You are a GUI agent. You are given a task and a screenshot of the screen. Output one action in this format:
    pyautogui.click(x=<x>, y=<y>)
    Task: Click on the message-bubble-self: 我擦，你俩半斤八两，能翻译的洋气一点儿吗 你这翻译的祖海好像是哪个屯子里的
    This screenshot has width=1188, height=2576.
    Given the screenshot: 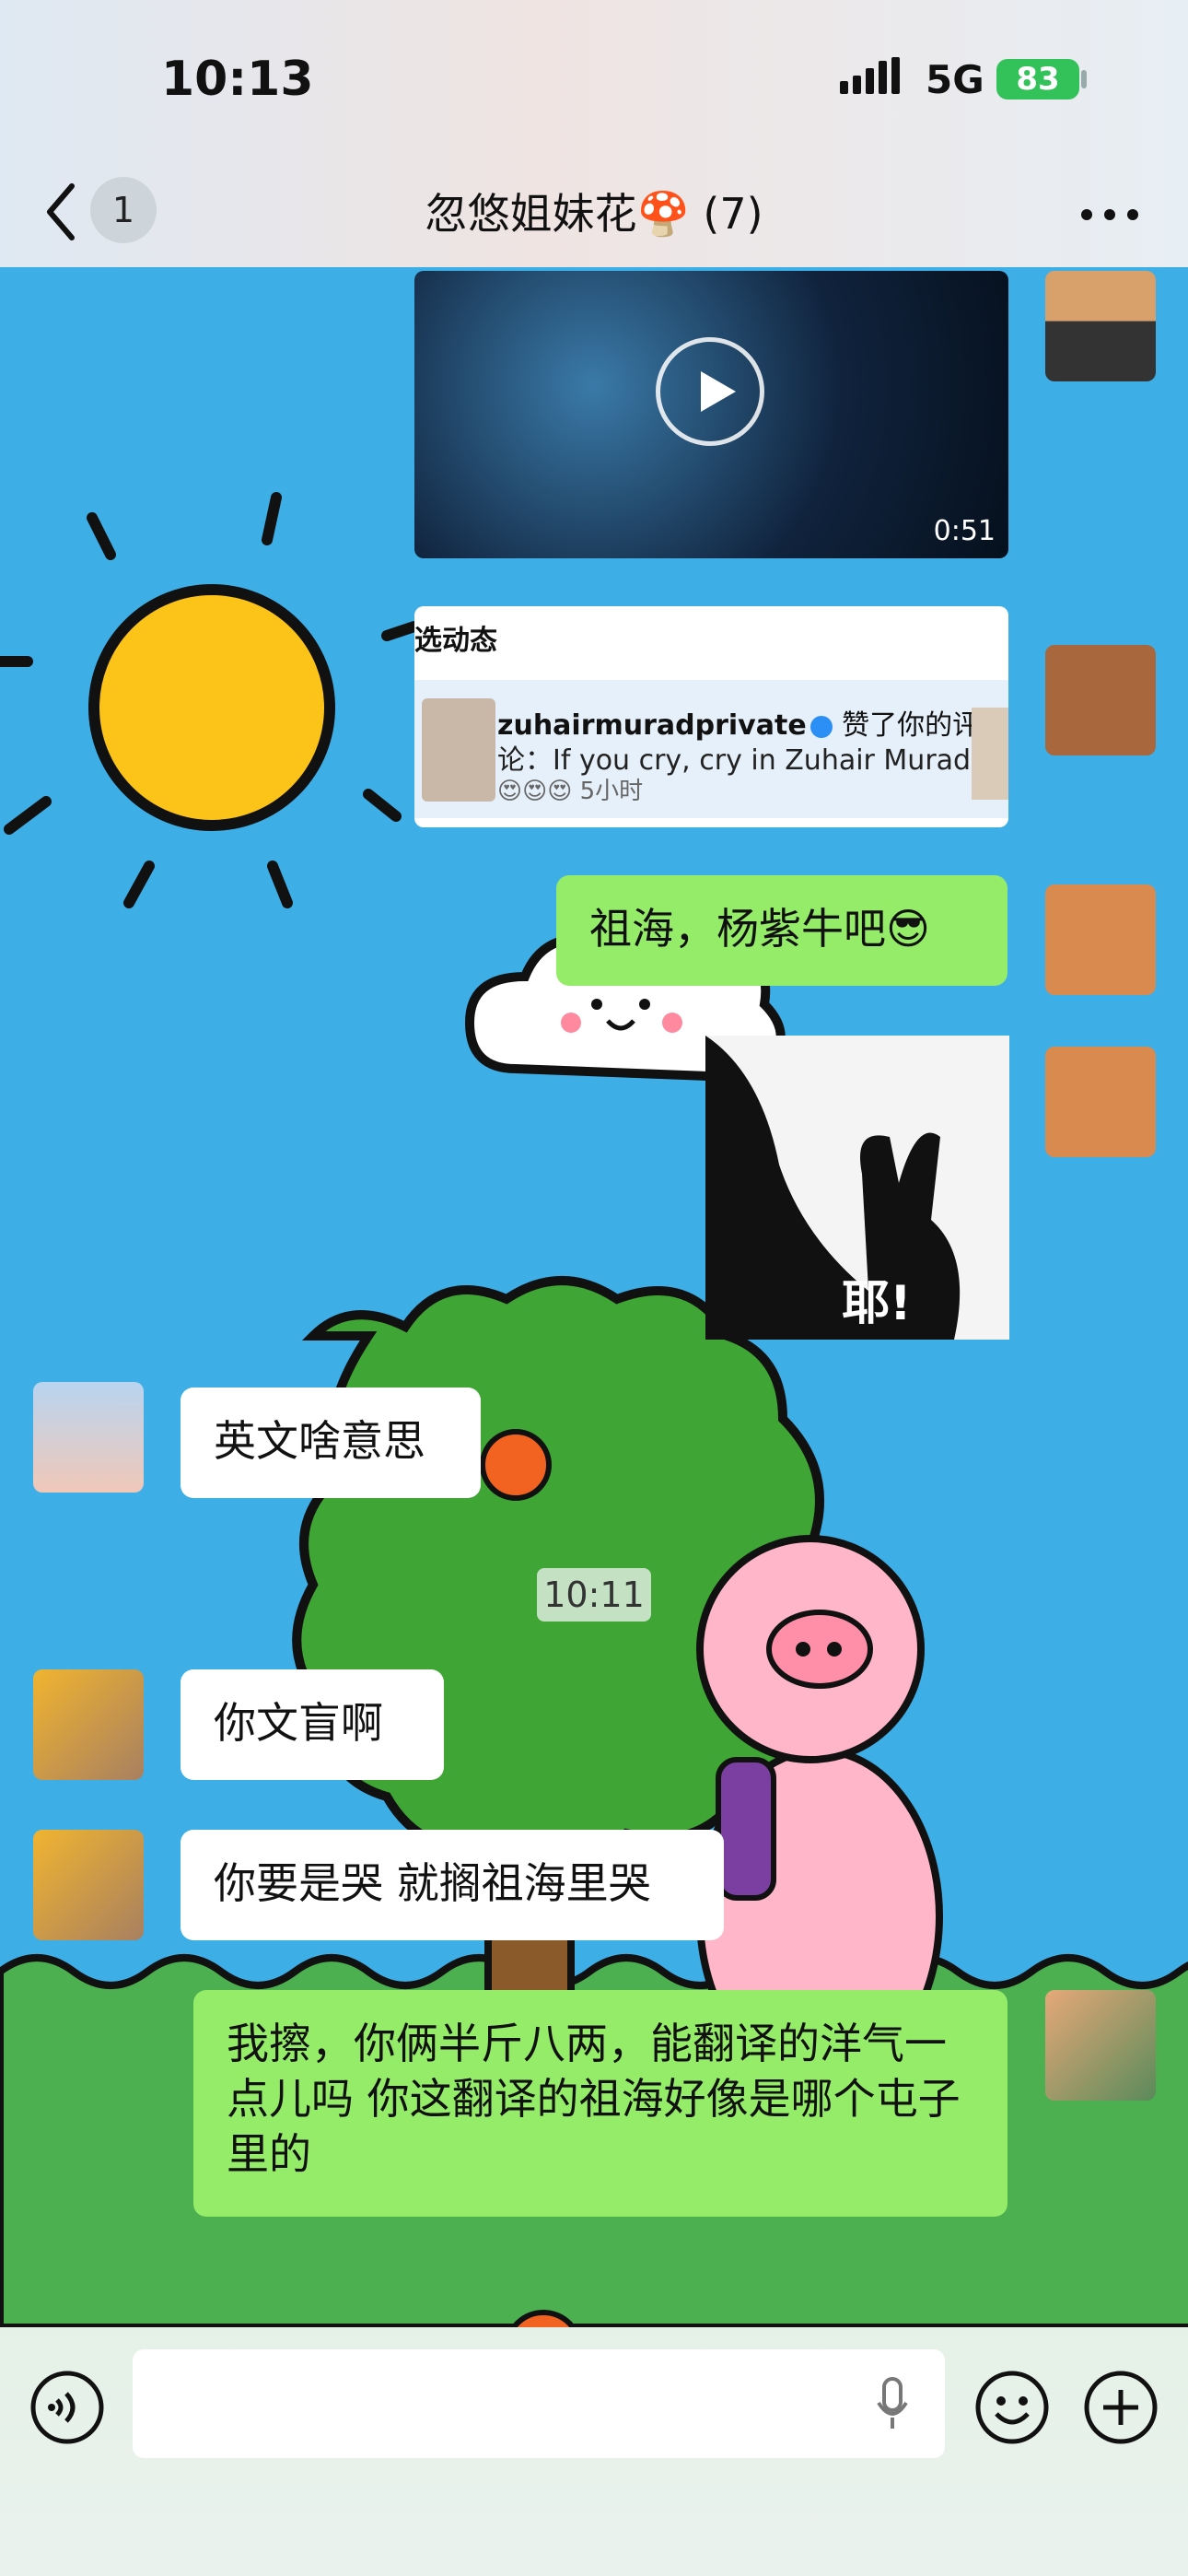 What is the action you would take?
    pyautogui.click(x=600, y=2103)
    